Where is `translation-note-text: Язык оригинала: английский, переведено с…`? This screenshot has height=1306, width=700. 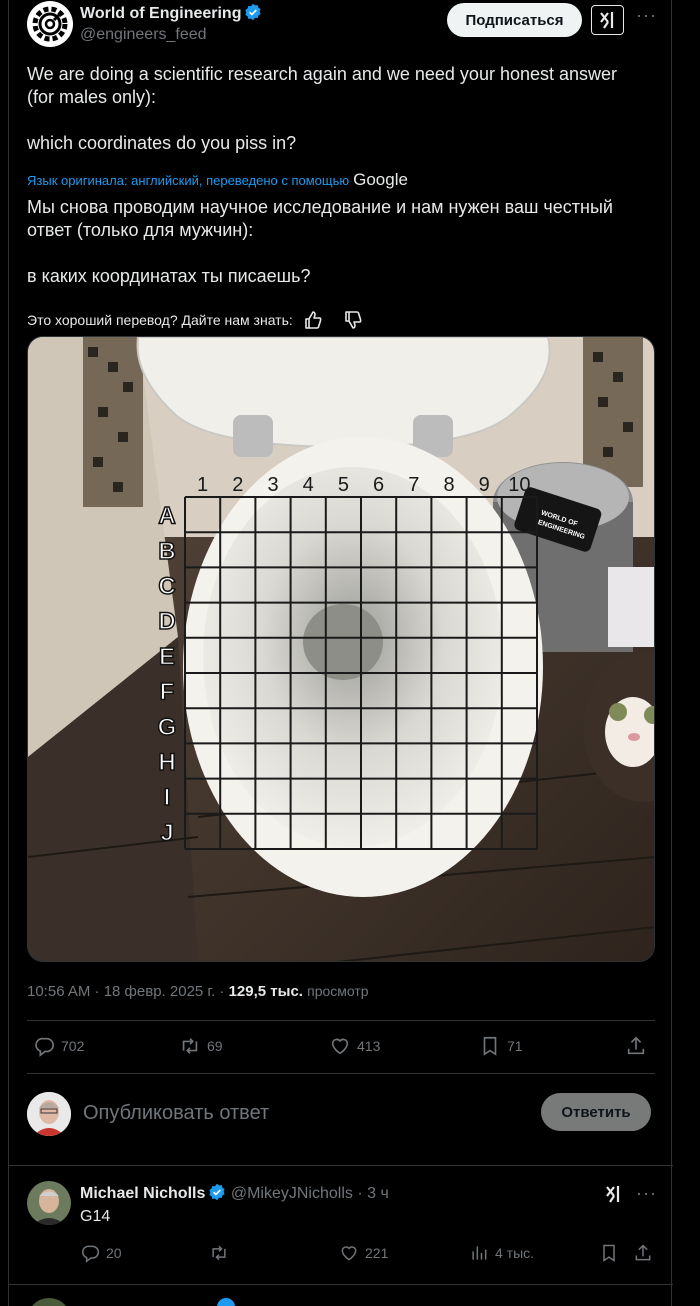
translation-note-text: Язык оригинала: английский, переведено с… is located at coordinates (188, 180).